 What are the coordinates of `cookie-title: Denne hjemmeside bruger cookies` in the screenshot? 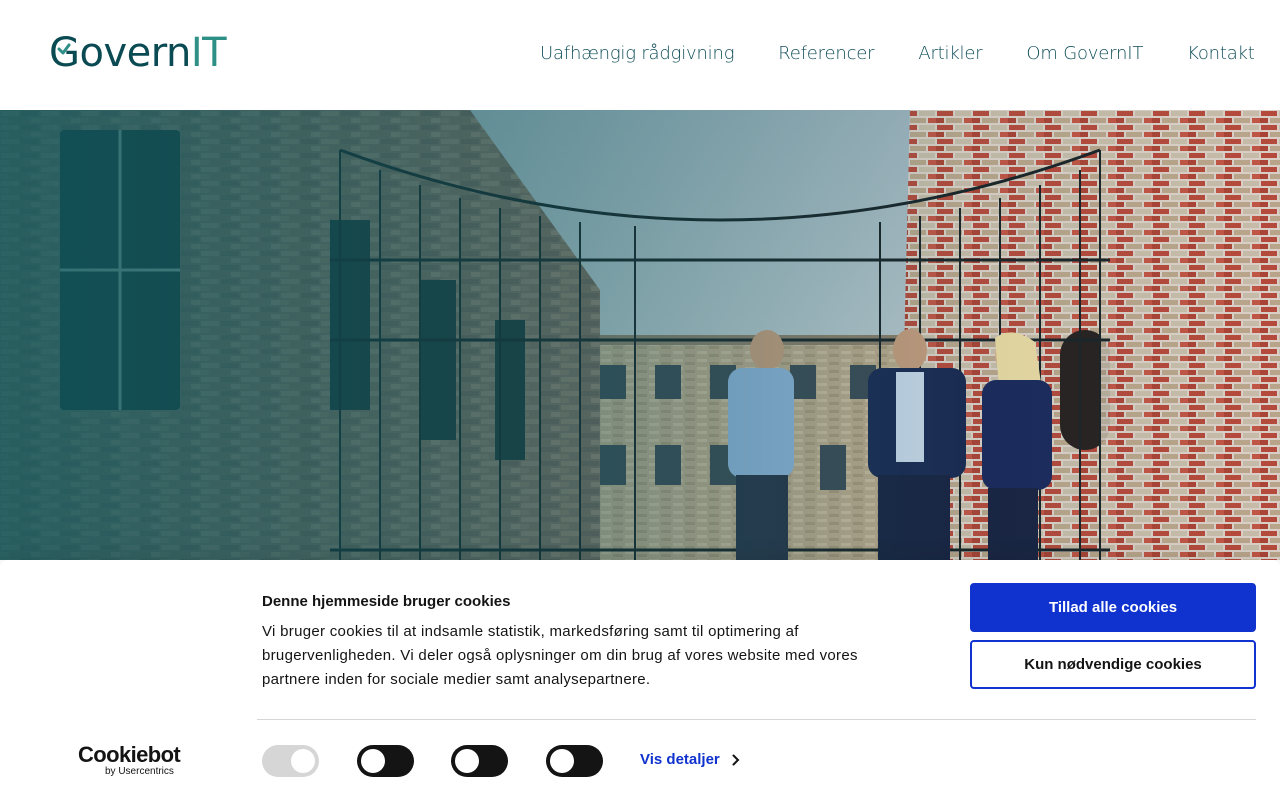 It's located at (386, 601).